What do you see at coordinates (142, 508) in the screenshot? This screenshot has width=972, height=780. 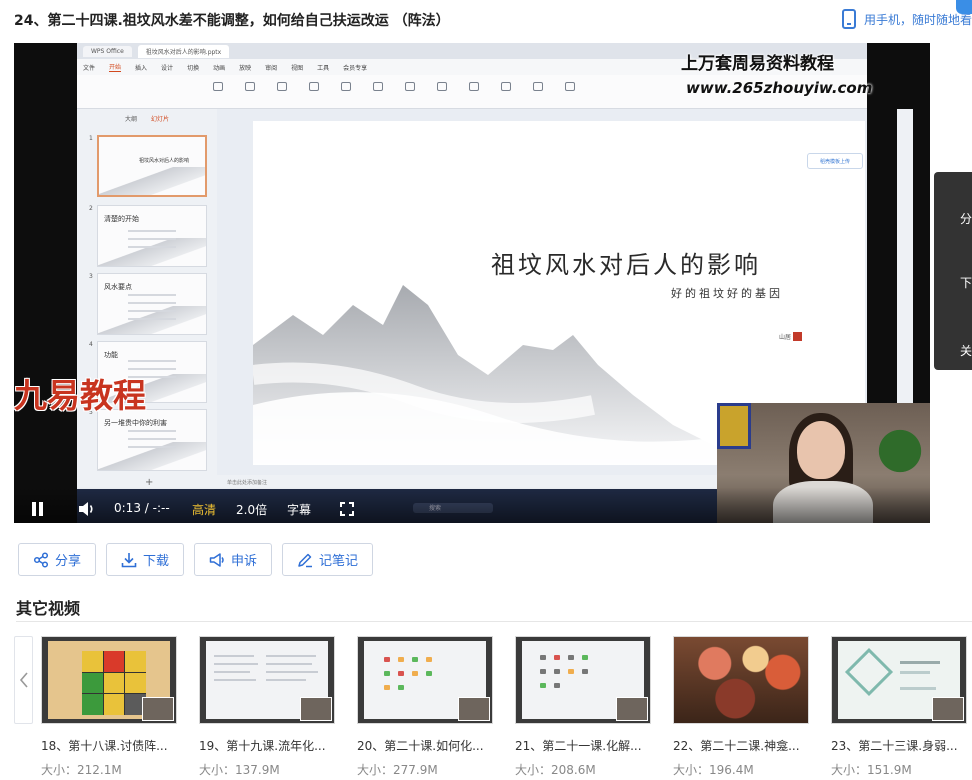 I see `playback-time: 0:13 / -:--` at bounding box center [142, 508].